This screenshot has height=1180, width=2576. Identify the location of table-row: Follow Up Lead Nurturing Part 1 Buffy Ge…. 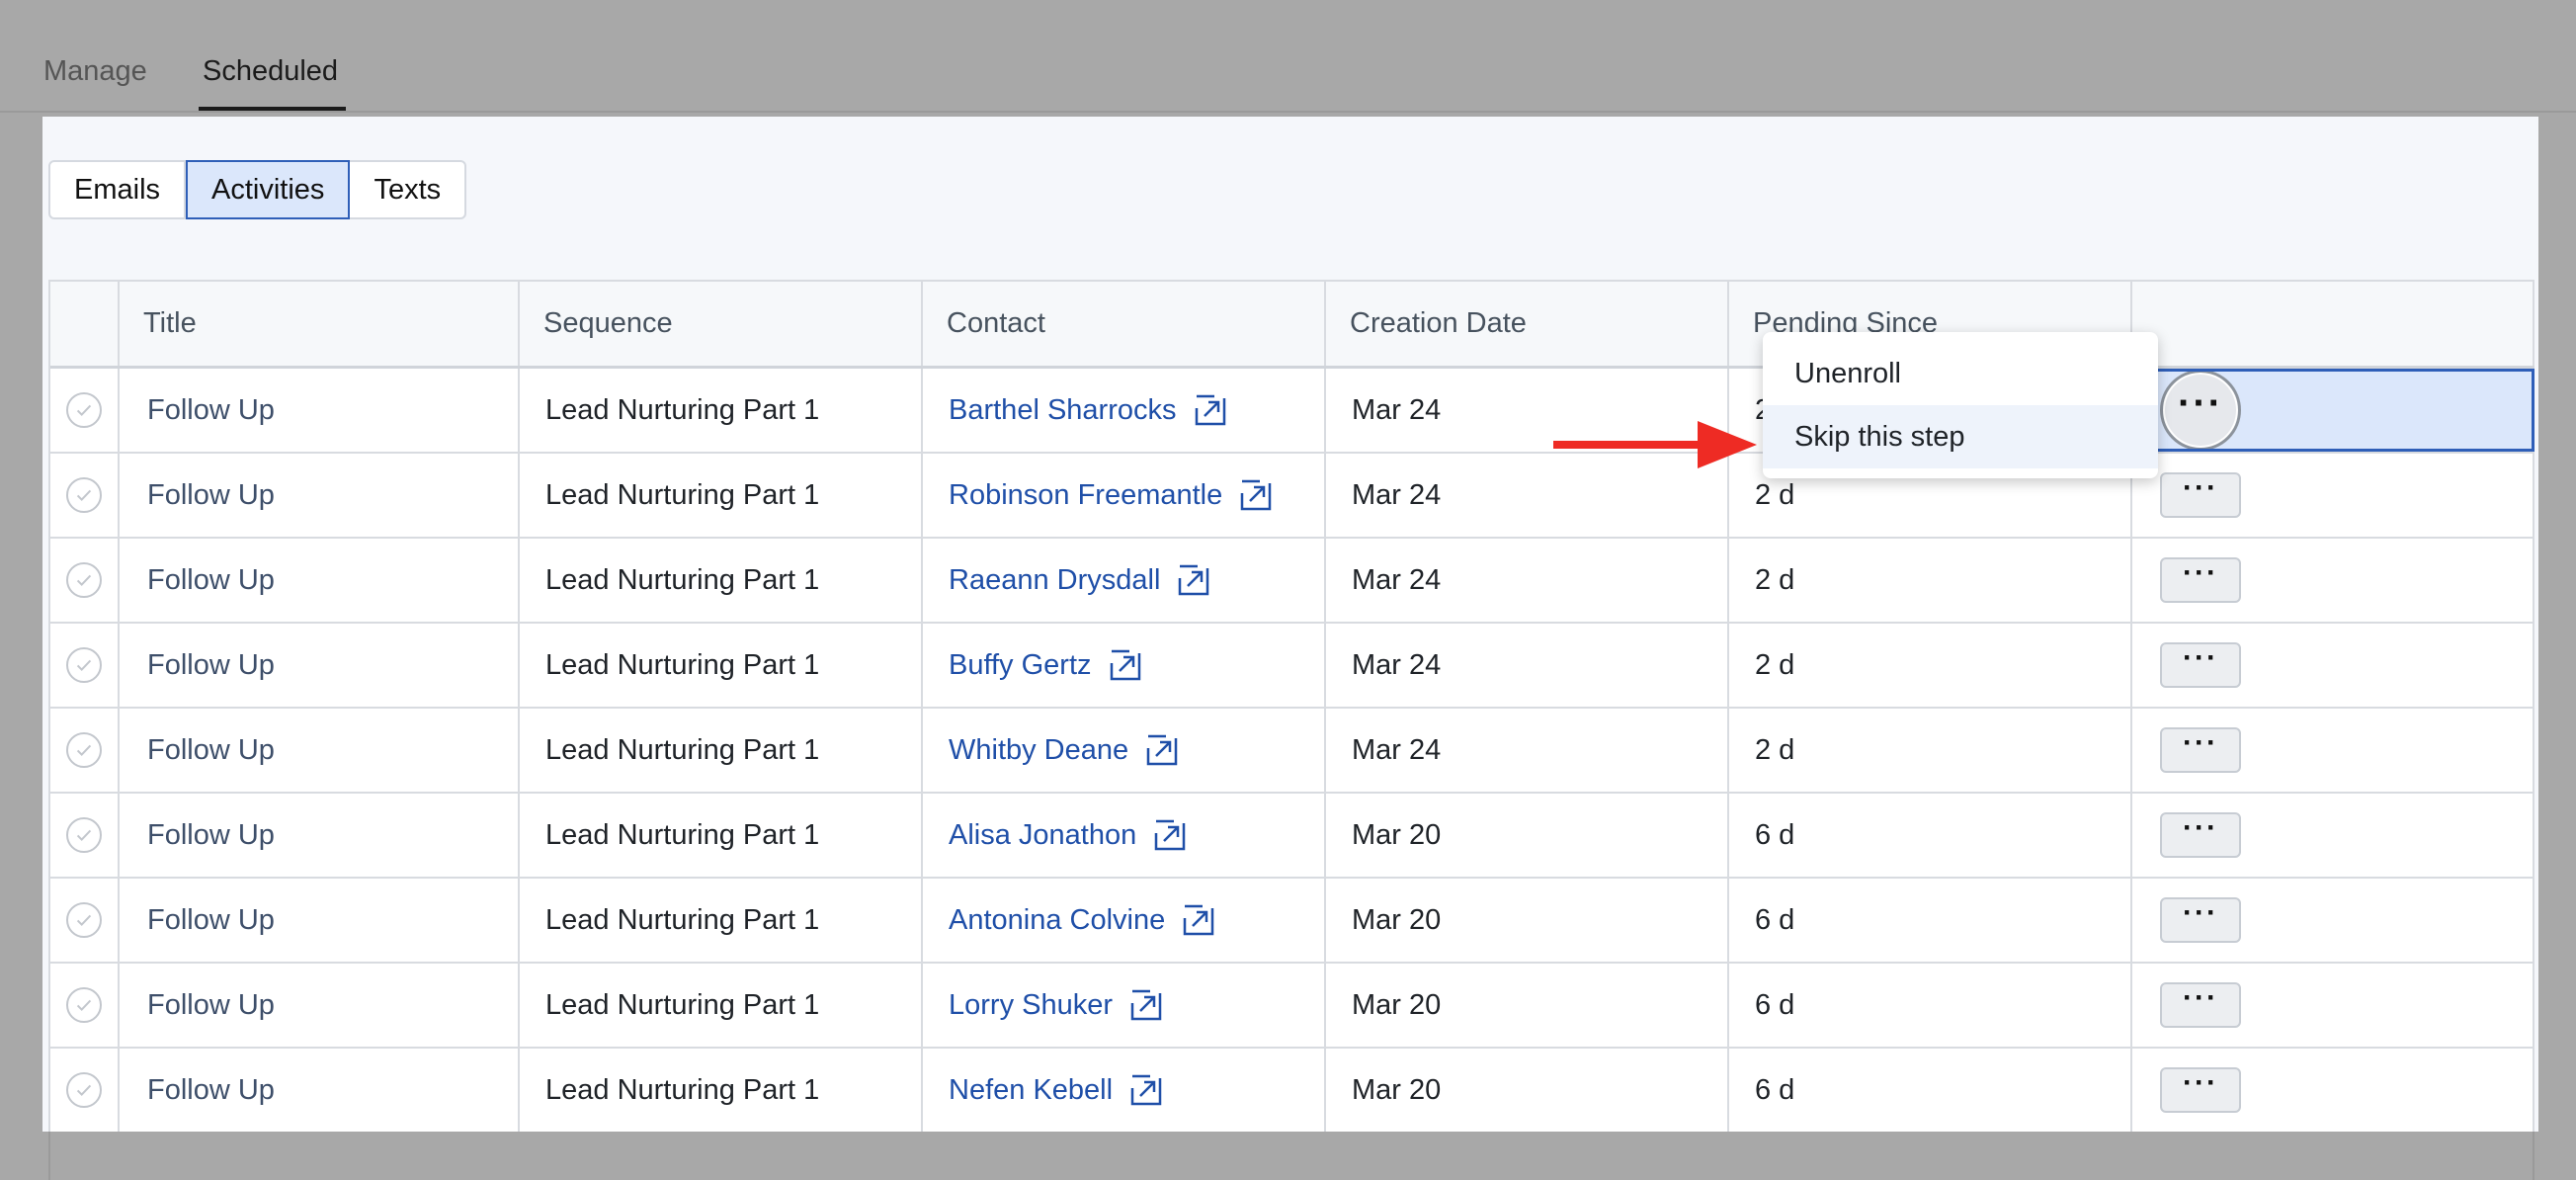
(1292, 666).